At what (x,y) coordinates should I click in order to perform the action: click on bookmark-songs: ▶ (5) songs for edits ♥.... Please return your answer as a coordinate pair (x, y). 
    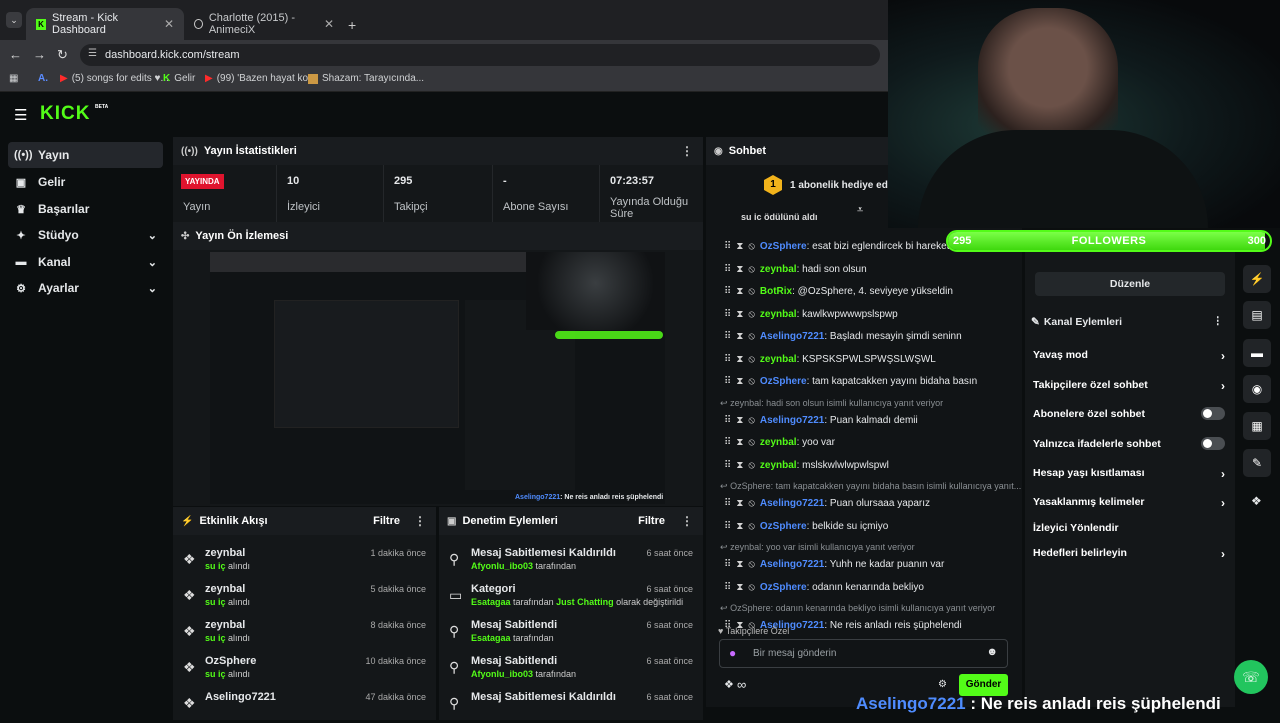
    Looking at the image, I should click on (114, 78).